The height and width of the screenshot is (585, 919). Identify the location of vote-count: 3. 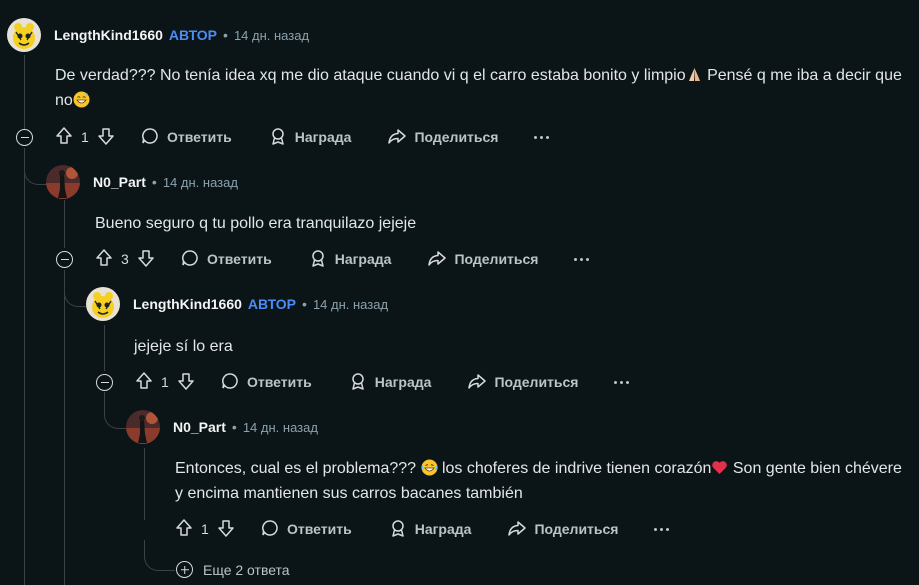
(125, 259).